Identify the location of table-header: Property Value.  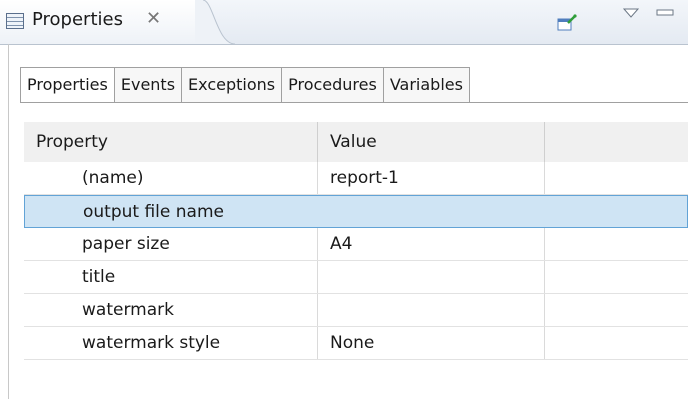
(356, 142).